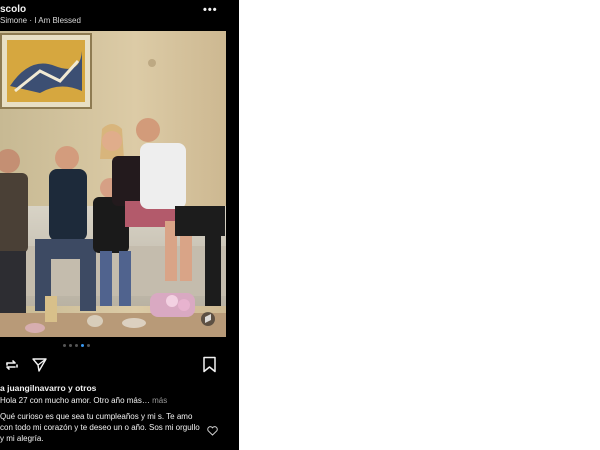 The height and width of the screenshot is (450, 600). What do you see at coordinates (159, 400) in the screenshot?
I see `caption-more-link: más` at bounding box center [159, 400].